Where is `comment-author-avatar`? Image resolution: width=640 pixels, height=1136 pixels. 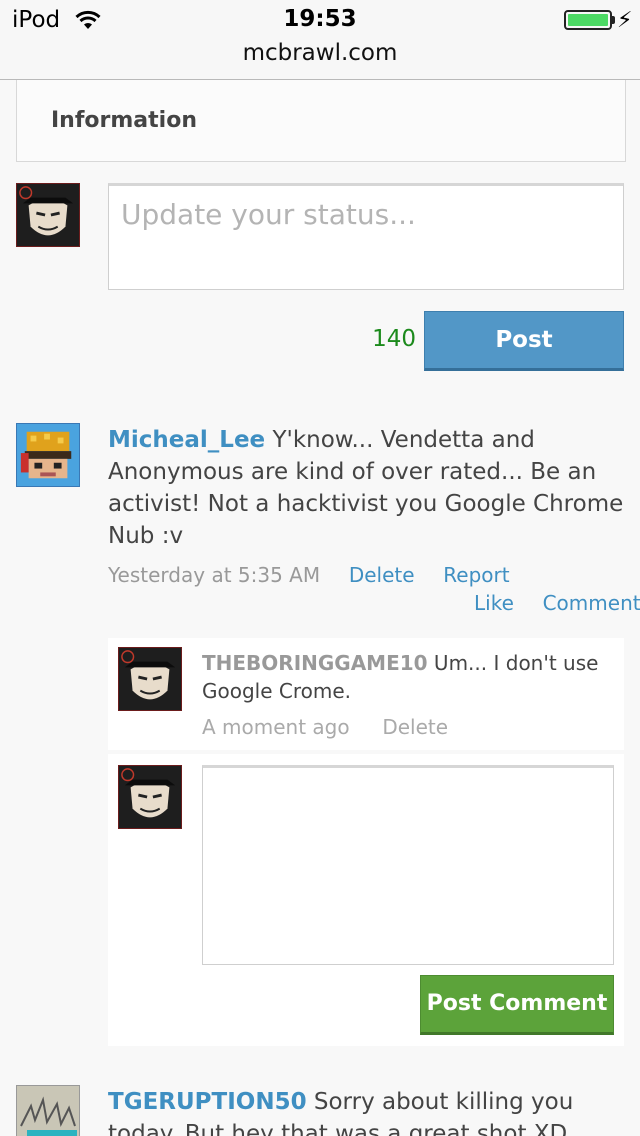
comment-author-avatar is located at coordinates (150, 679).